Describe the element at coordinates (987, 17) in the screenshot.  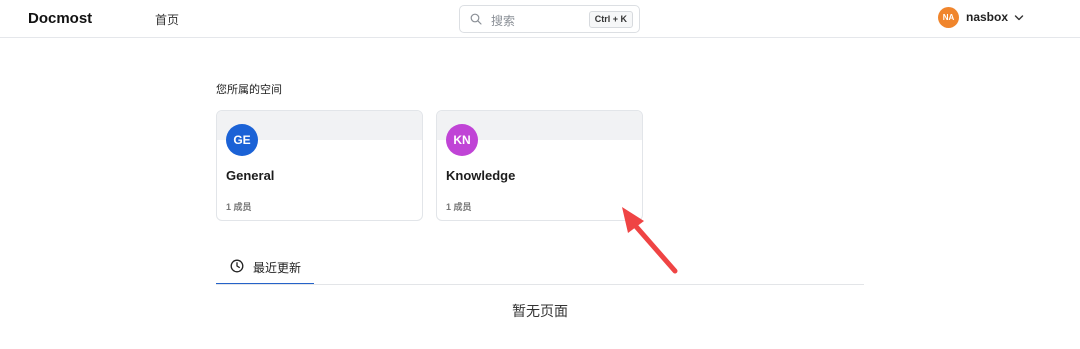
I see `user-name: nasbox` at that location.